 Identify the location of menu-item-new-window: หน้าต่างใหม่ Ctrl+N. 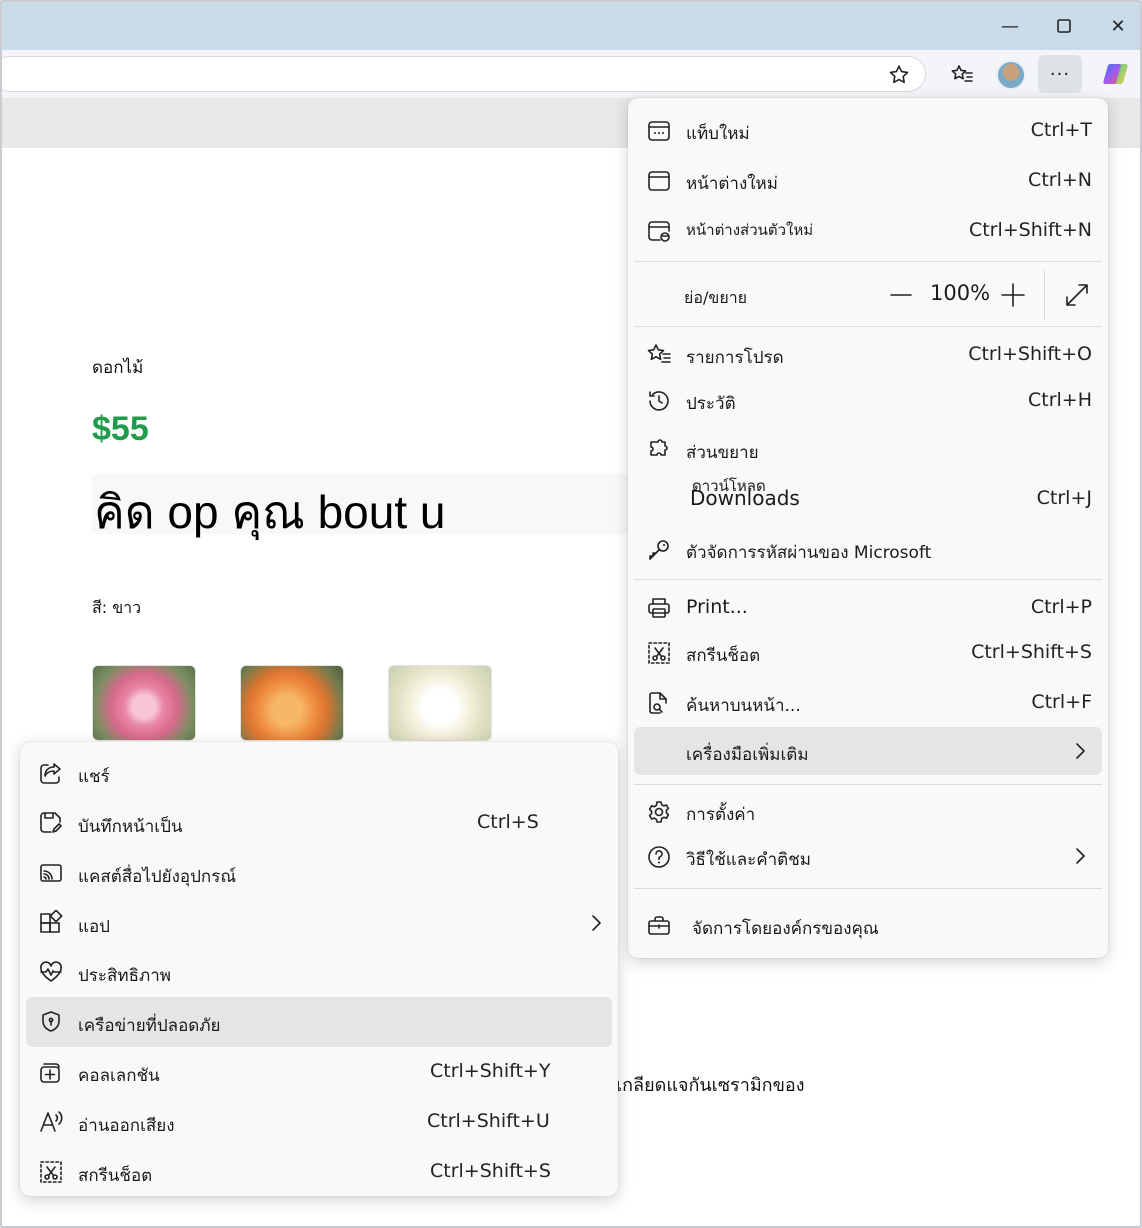
(868, 180).